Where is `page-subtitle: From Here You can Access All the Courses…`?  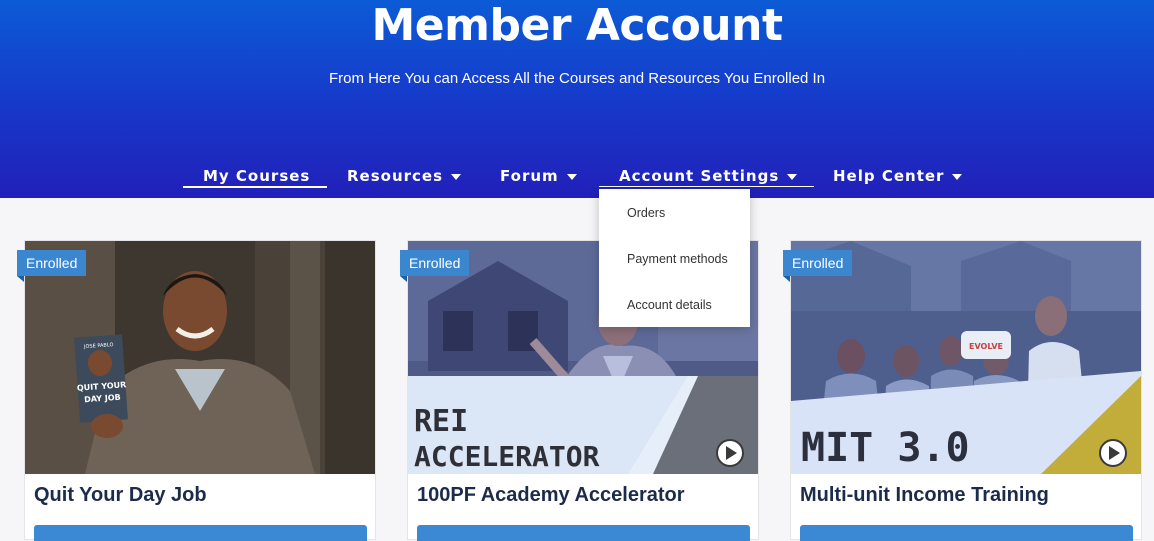 page-subtitle: From Here You can Access All the Courses… is located at coordinates (577, 78).